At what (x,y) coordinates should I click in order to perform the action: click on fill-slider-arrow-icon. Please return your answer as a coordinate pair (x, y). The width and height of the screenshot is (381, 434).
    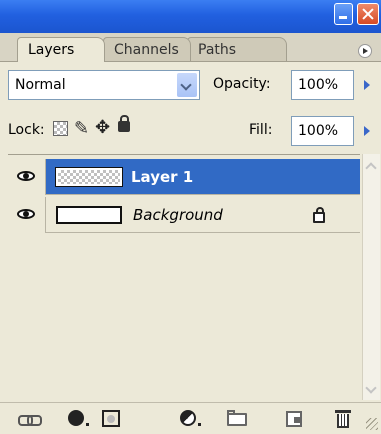
    Looking at the image, I should click on (367, 131).